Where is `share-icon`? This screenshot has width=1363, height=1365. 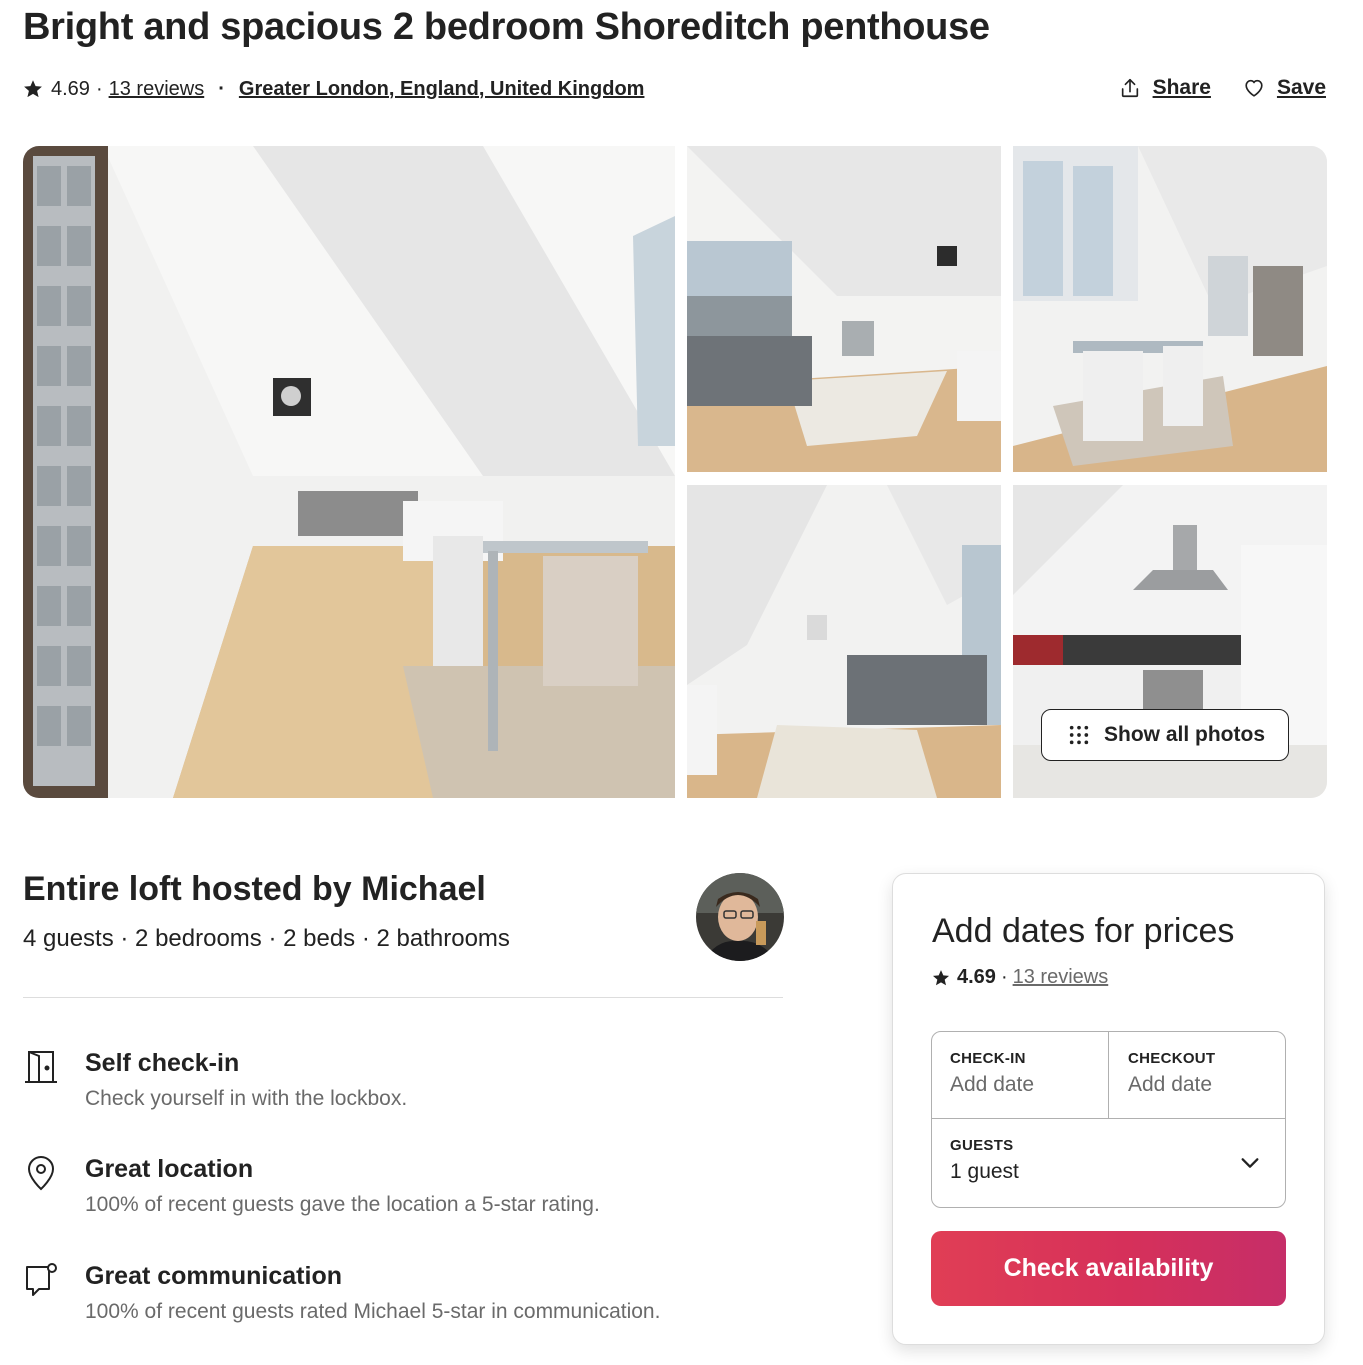 share-icon is located at coordinates (1129, 88).